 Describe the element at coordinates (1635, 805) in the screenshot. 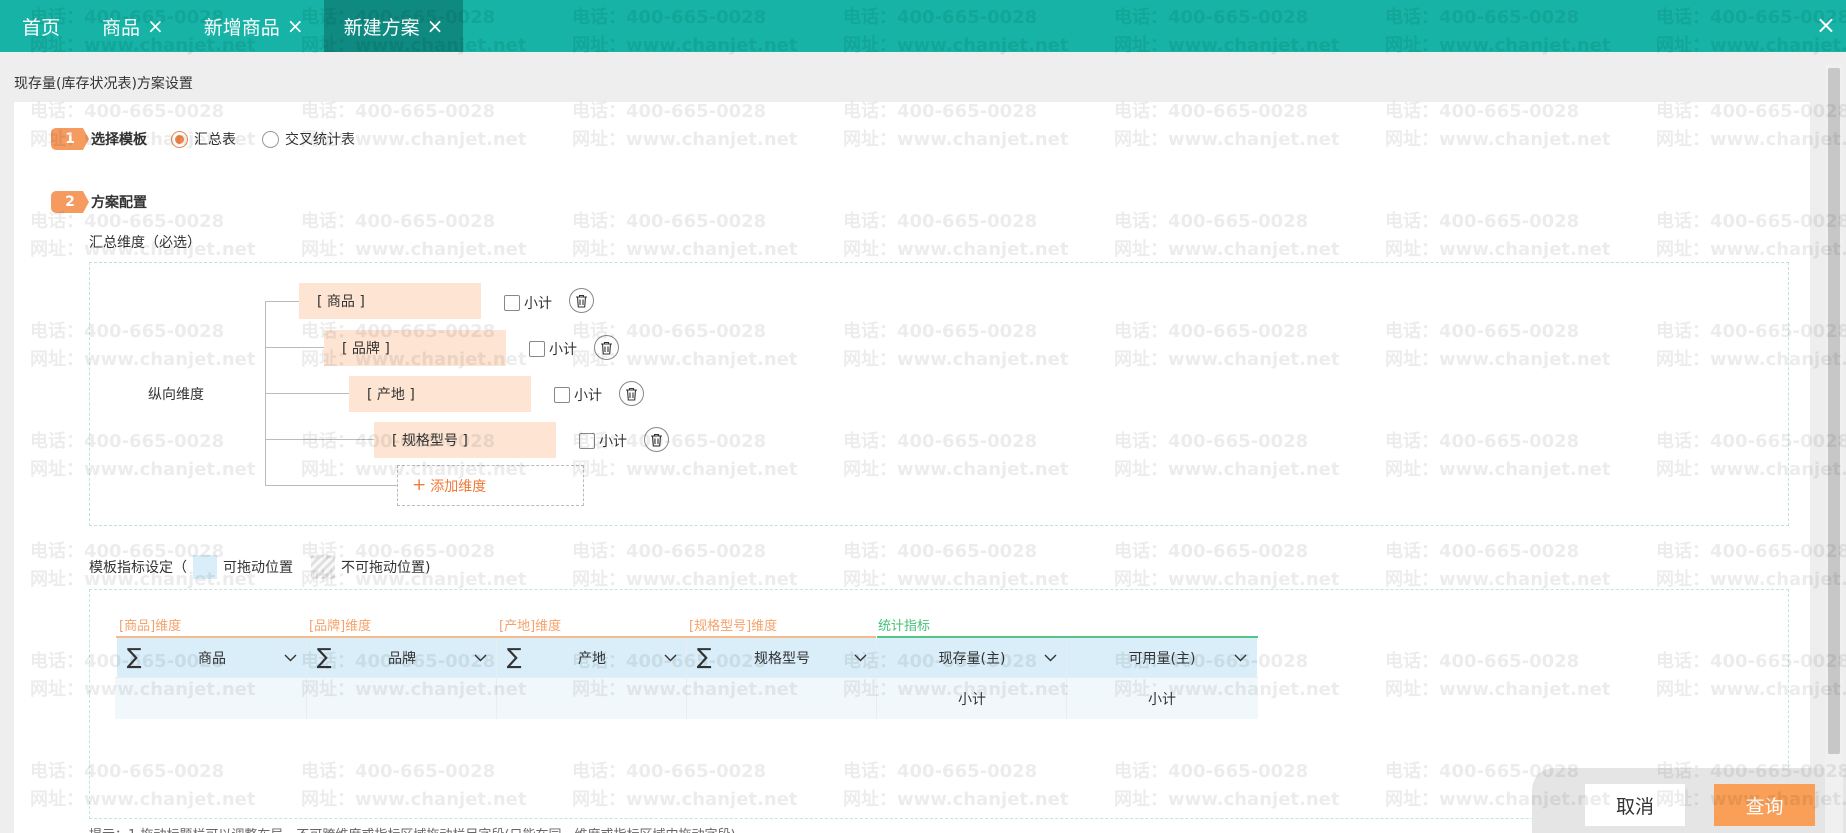

I see `cancel-button: 取消` at that location.